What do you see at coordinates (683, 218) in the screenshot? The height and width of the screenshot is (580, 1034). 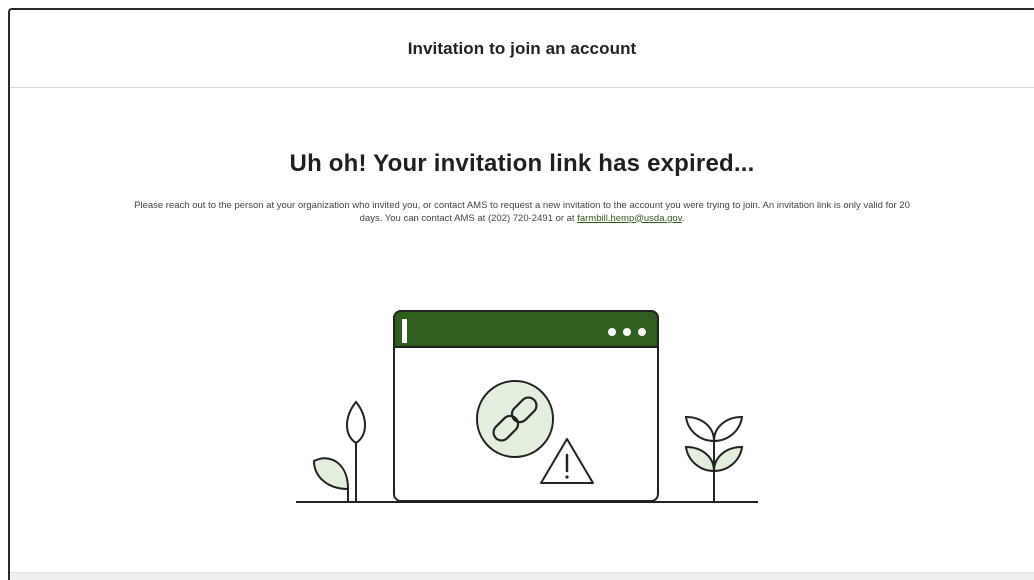 I see `message-tail: .` at bounding box center [683, 218].